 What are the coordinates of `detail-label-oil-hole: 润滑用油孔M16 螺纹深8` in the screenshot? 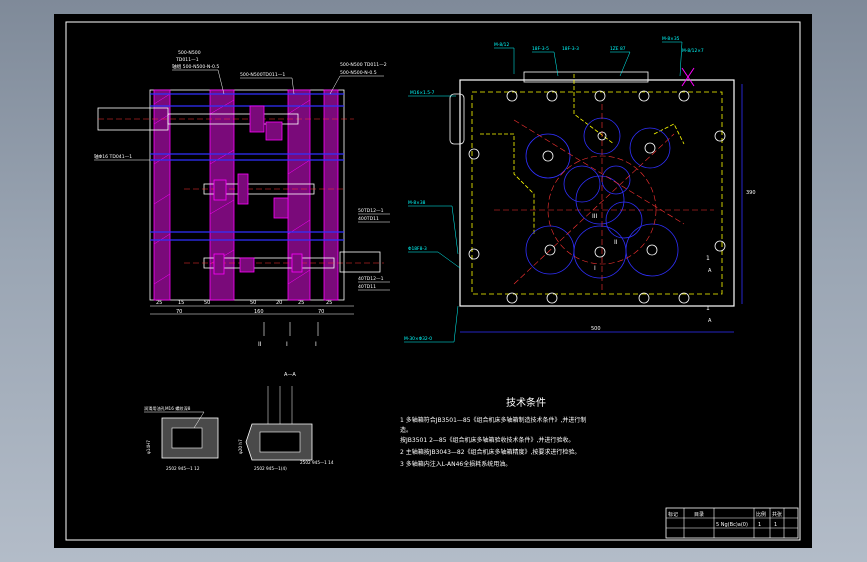 It's located at (167, 408).